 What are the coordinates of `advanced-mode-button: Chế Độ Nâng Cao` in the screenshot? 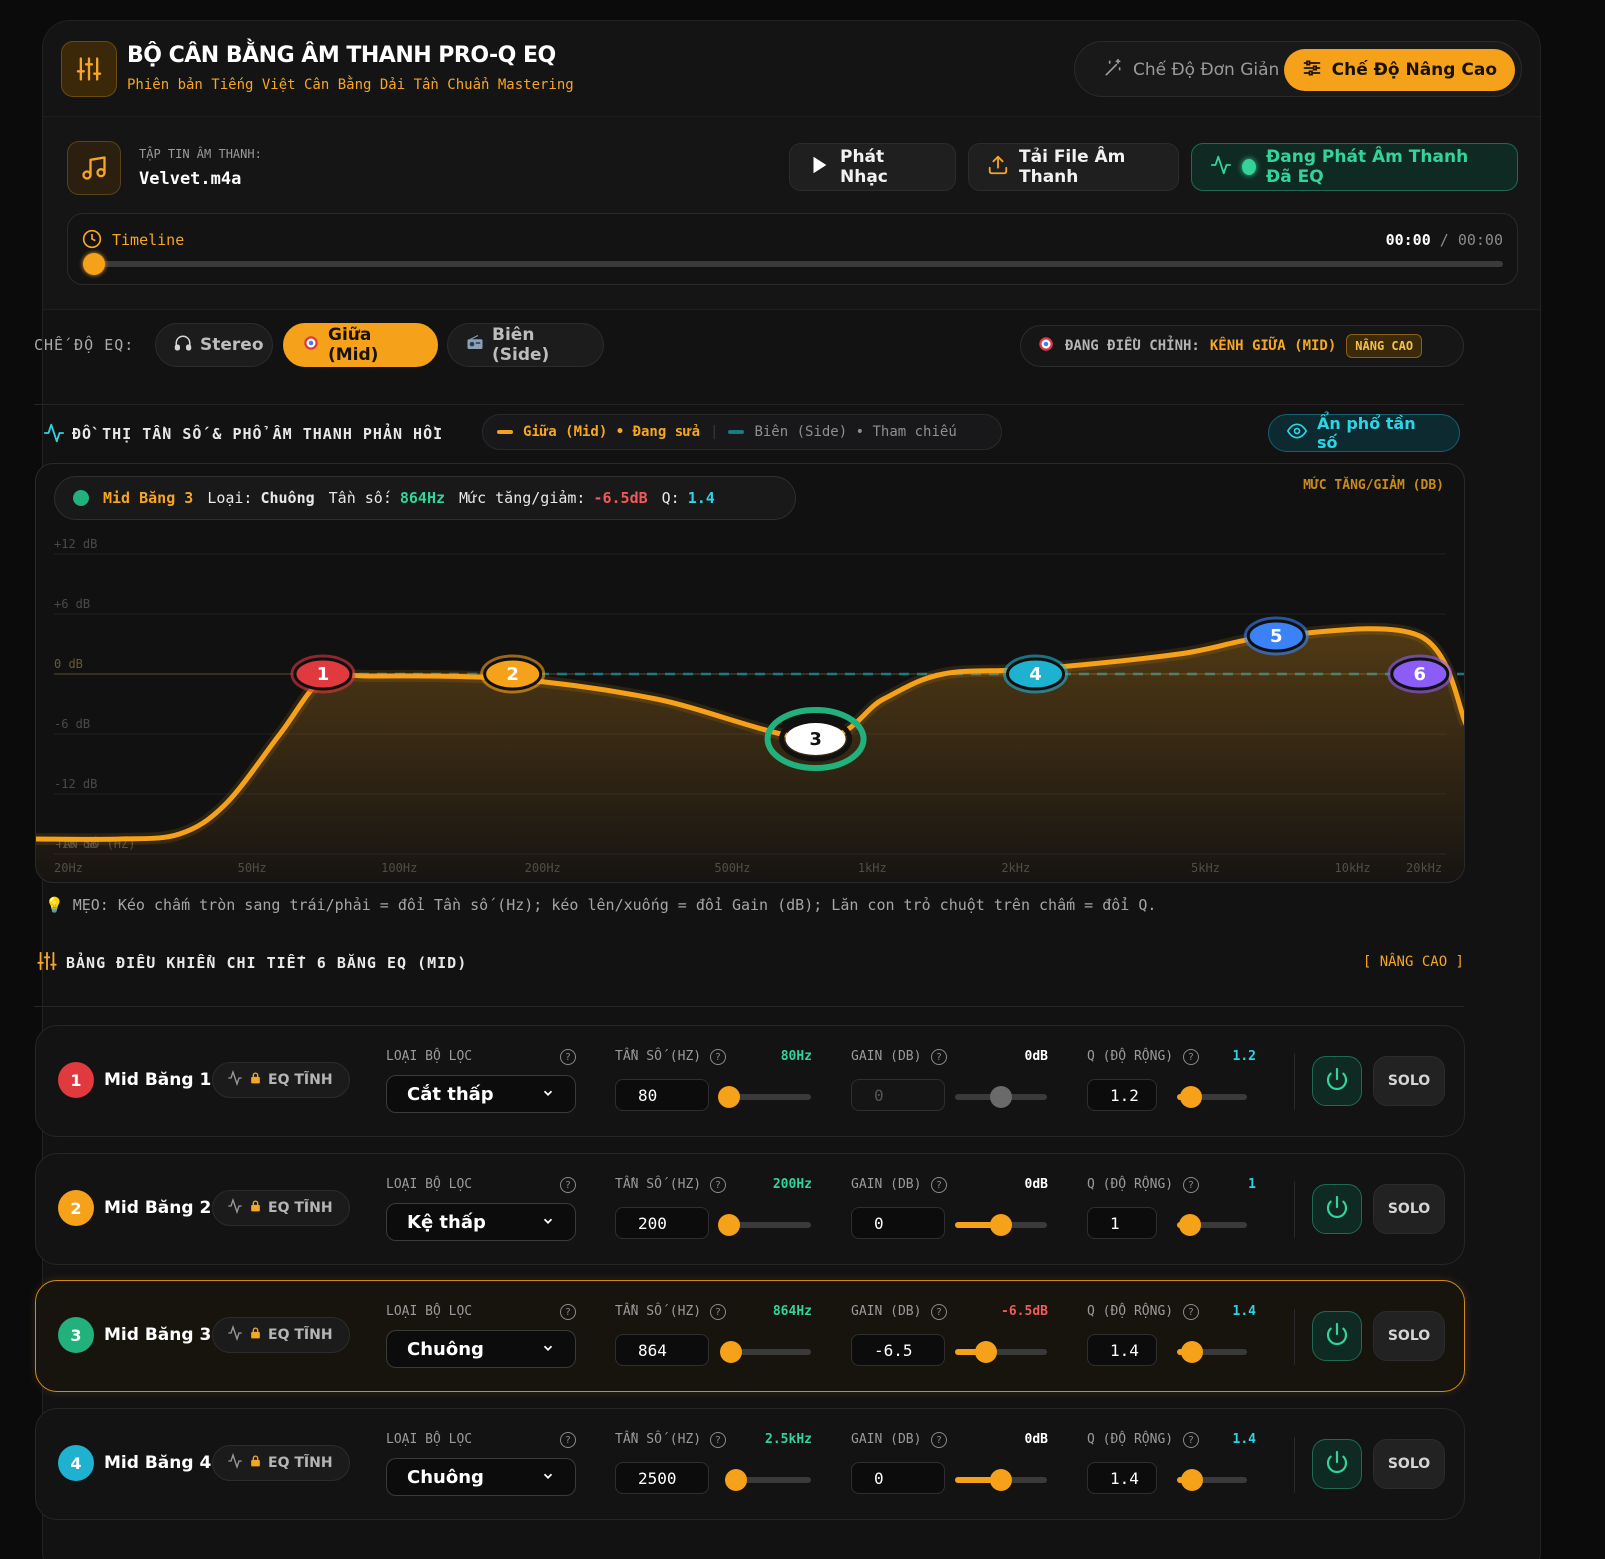 It's located at (1399, 70).